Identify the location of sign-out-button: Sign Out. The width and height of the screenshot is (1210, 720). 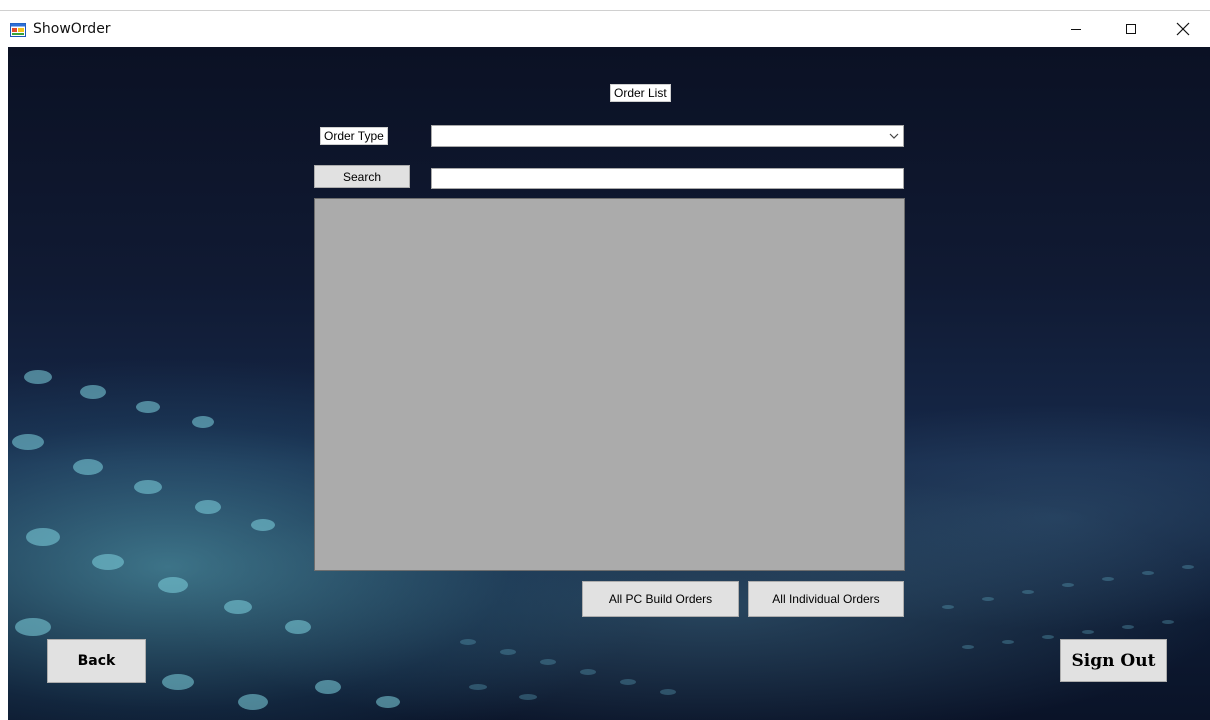
(1113, 660).